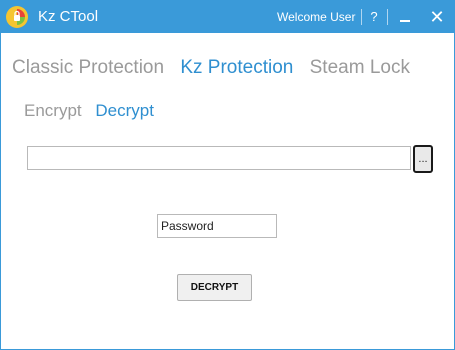  I want to click on app-logo-icon, so click(17, 17).